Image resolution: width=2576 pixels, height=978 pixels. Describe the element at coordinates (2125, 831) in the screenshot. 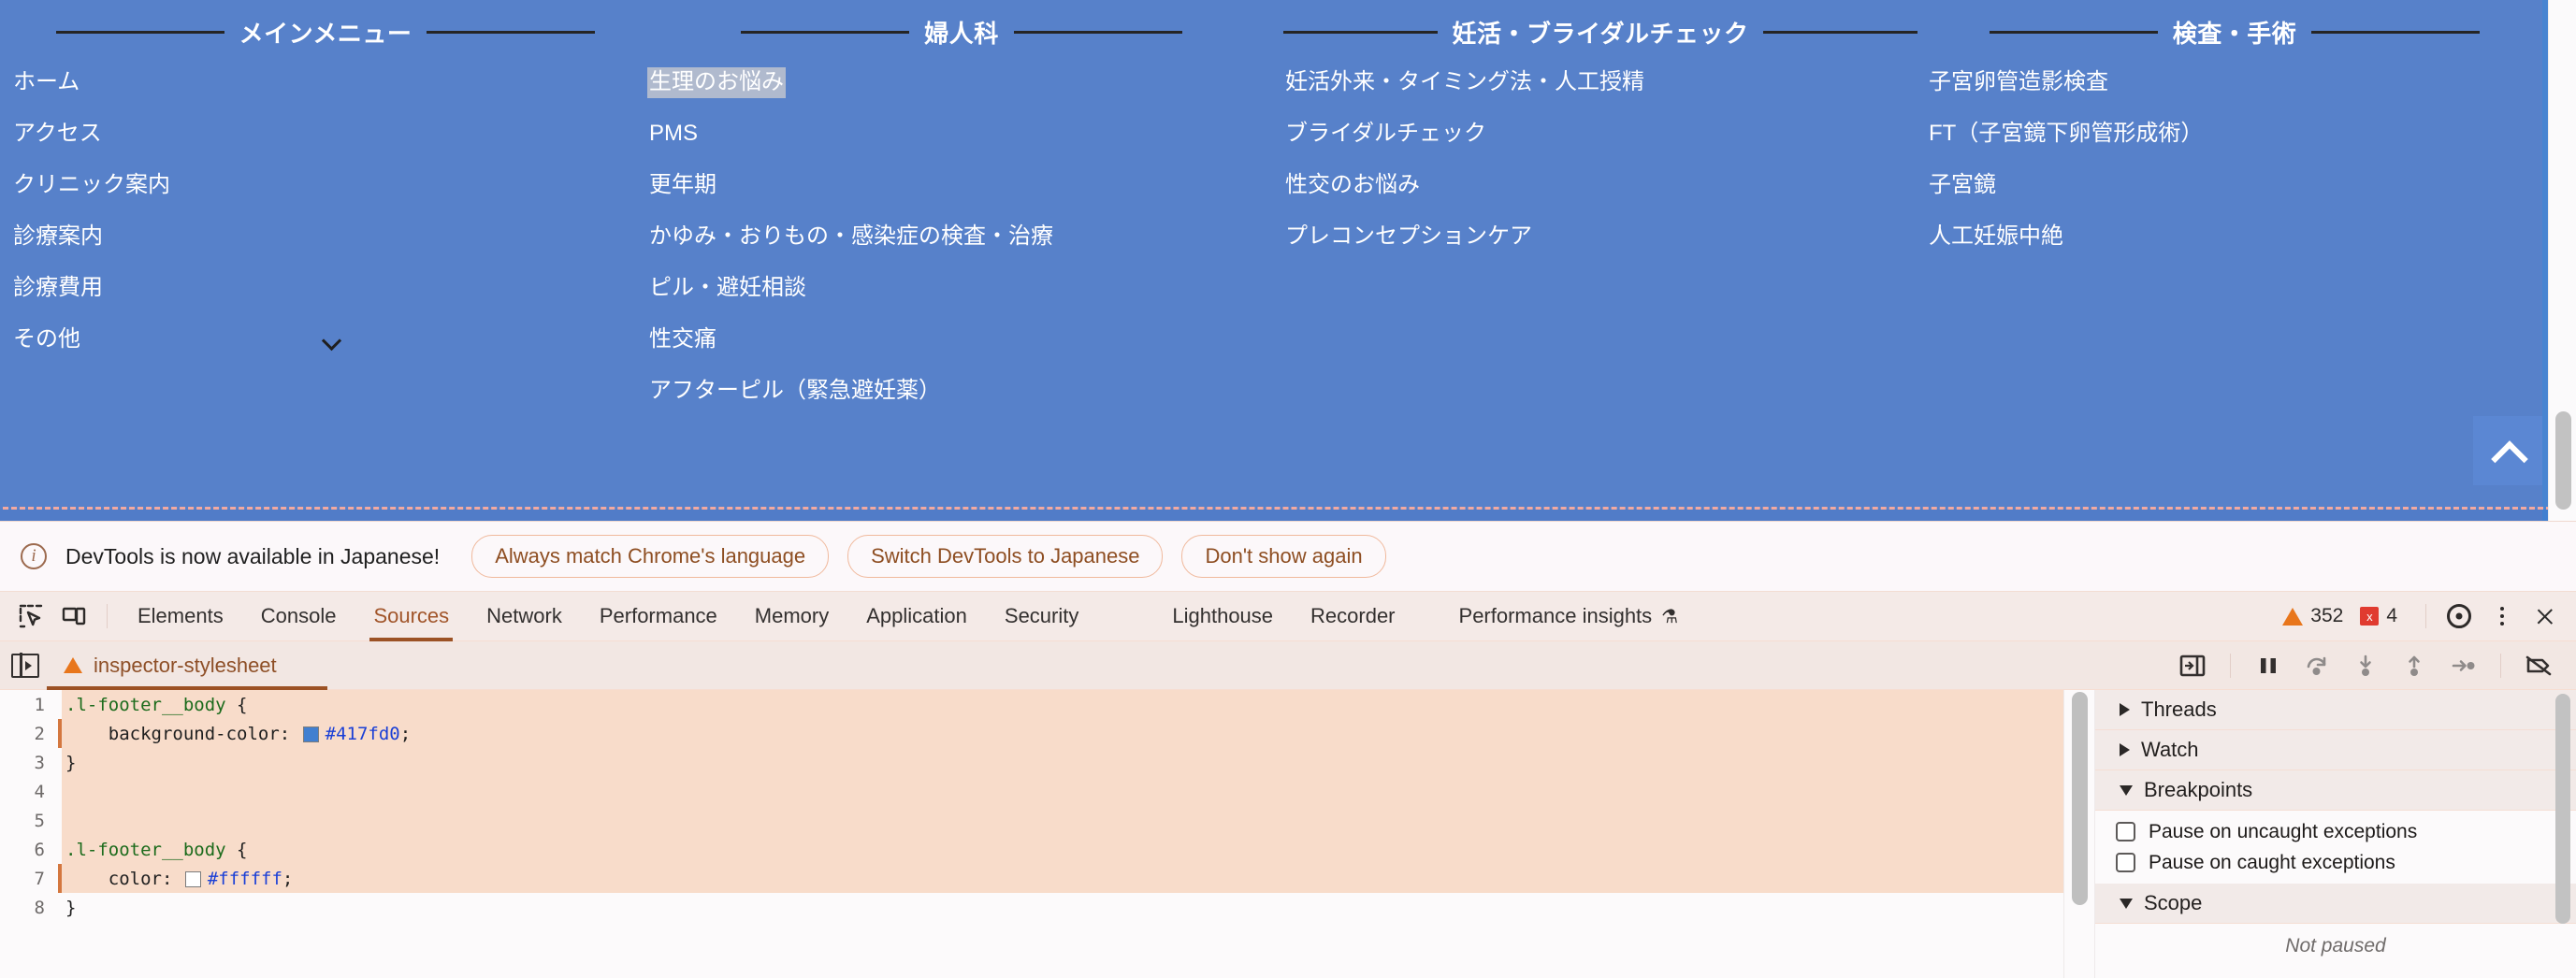

I see `pause-on-uncaught-exceptions-checkbox` at that location.